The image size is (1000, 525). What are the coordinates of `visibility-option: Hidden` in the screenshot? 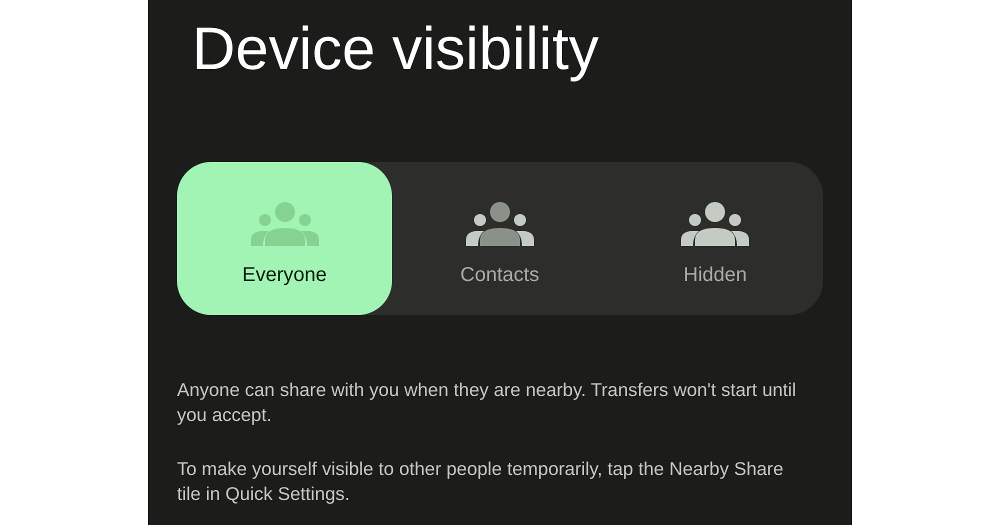 It's located at (715, 238).